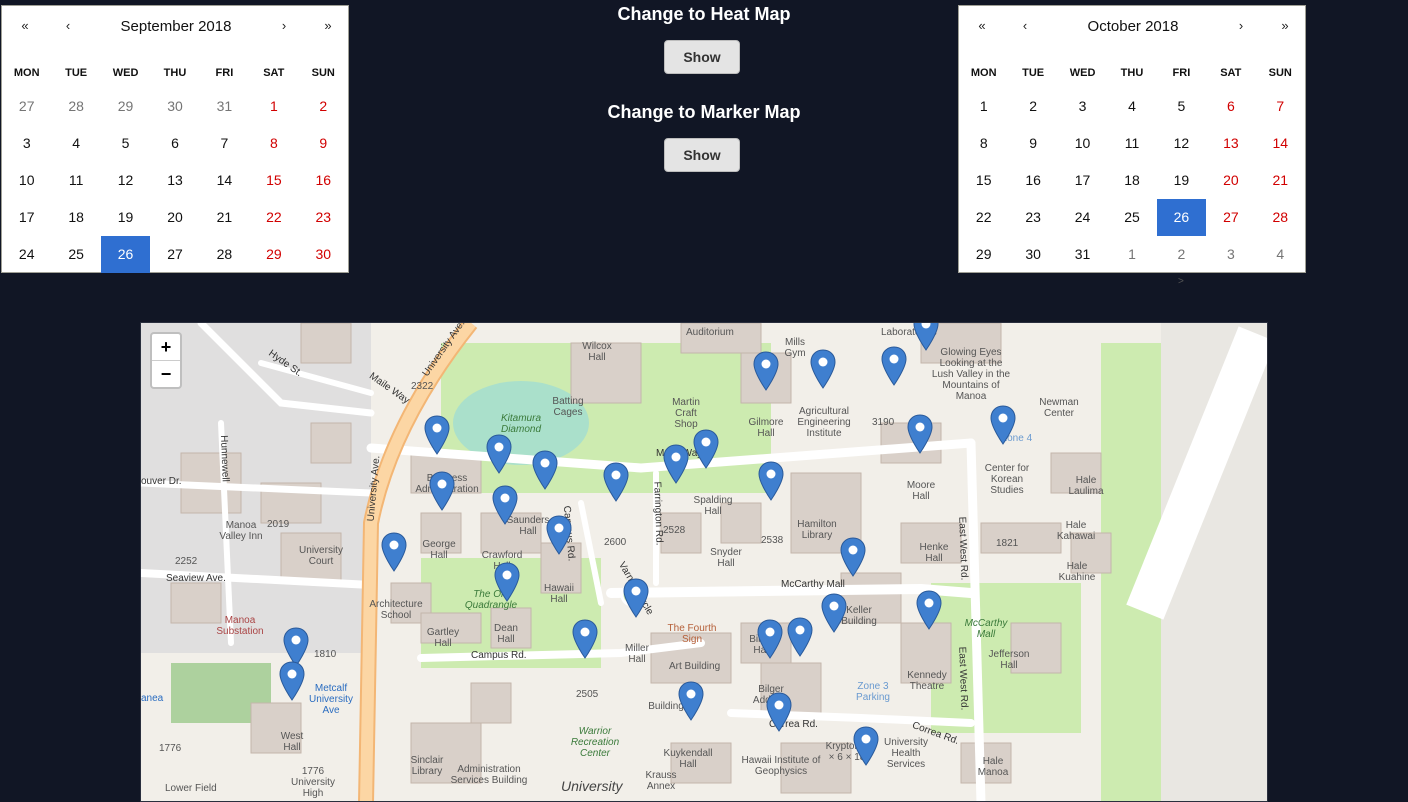 The image size is (1408, 802). What do you see at coordinates (559, 535) in the screenshot?
I see `marker-hawaii-hall` at bounding box center [559, 535].